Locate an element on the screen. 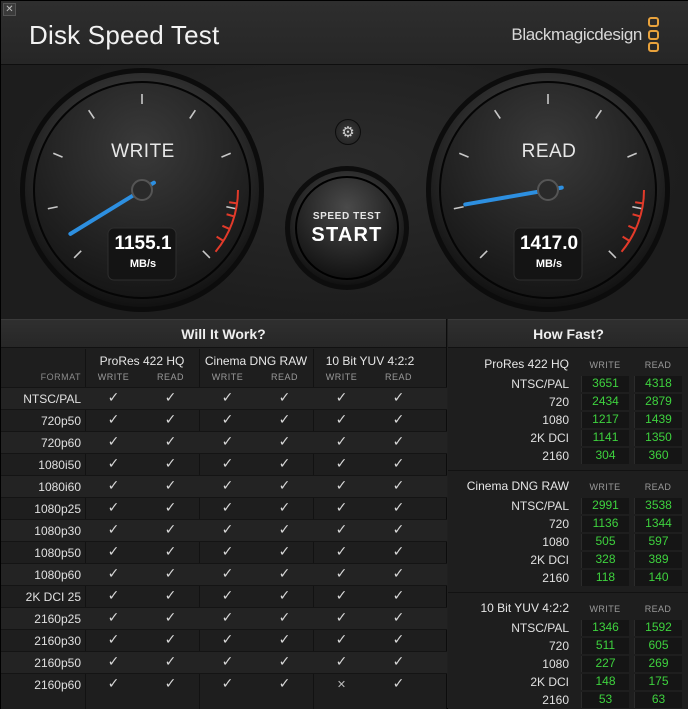 Image resolution: width=688 pixels, height=709 pixels. group-name: 10 Bit YUV 4:2:2 is located at coordinates (525, 608).